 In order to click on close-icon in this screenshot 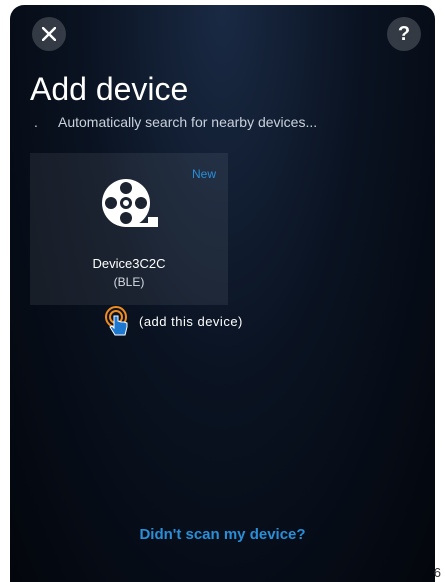, I will do `click(49, 34)`.